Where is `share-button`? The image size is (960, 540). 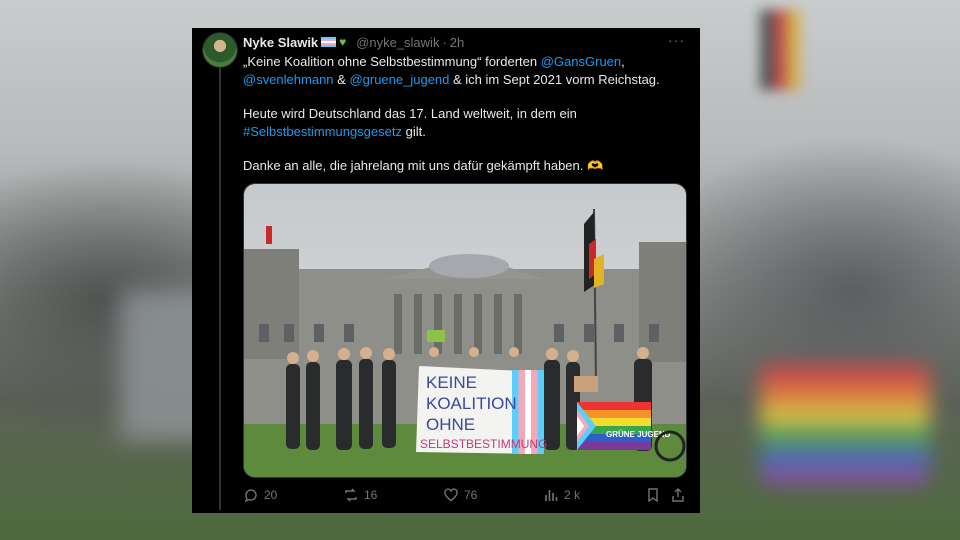
share-button is located at coordinates (678, 495).